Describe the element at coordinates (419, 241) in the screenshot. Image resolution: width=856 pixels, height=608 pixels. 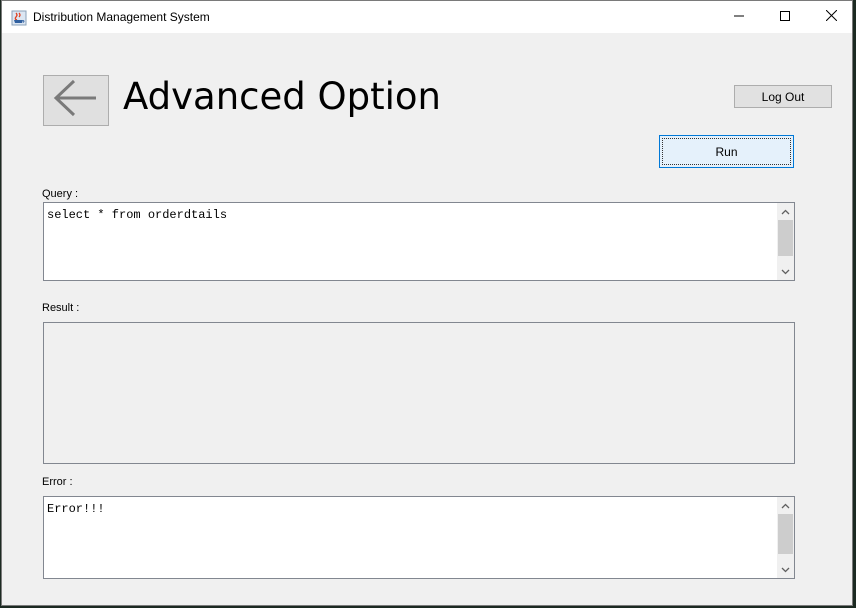
I see `query-textarea: select * from orderdtails` at that location.